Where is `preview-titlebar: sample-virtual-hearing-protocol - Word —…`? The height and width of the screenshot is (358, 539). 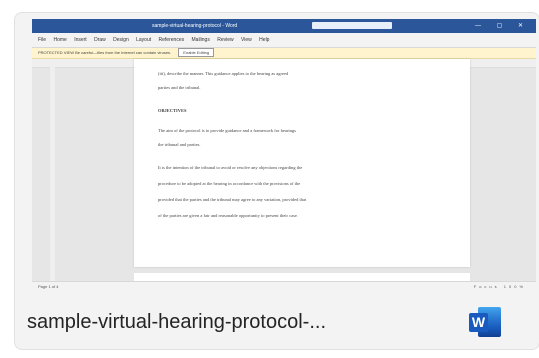 preview-titlebar: sample-virtual-hearing-protocol - Word —… is located at coordinates (284, 26).